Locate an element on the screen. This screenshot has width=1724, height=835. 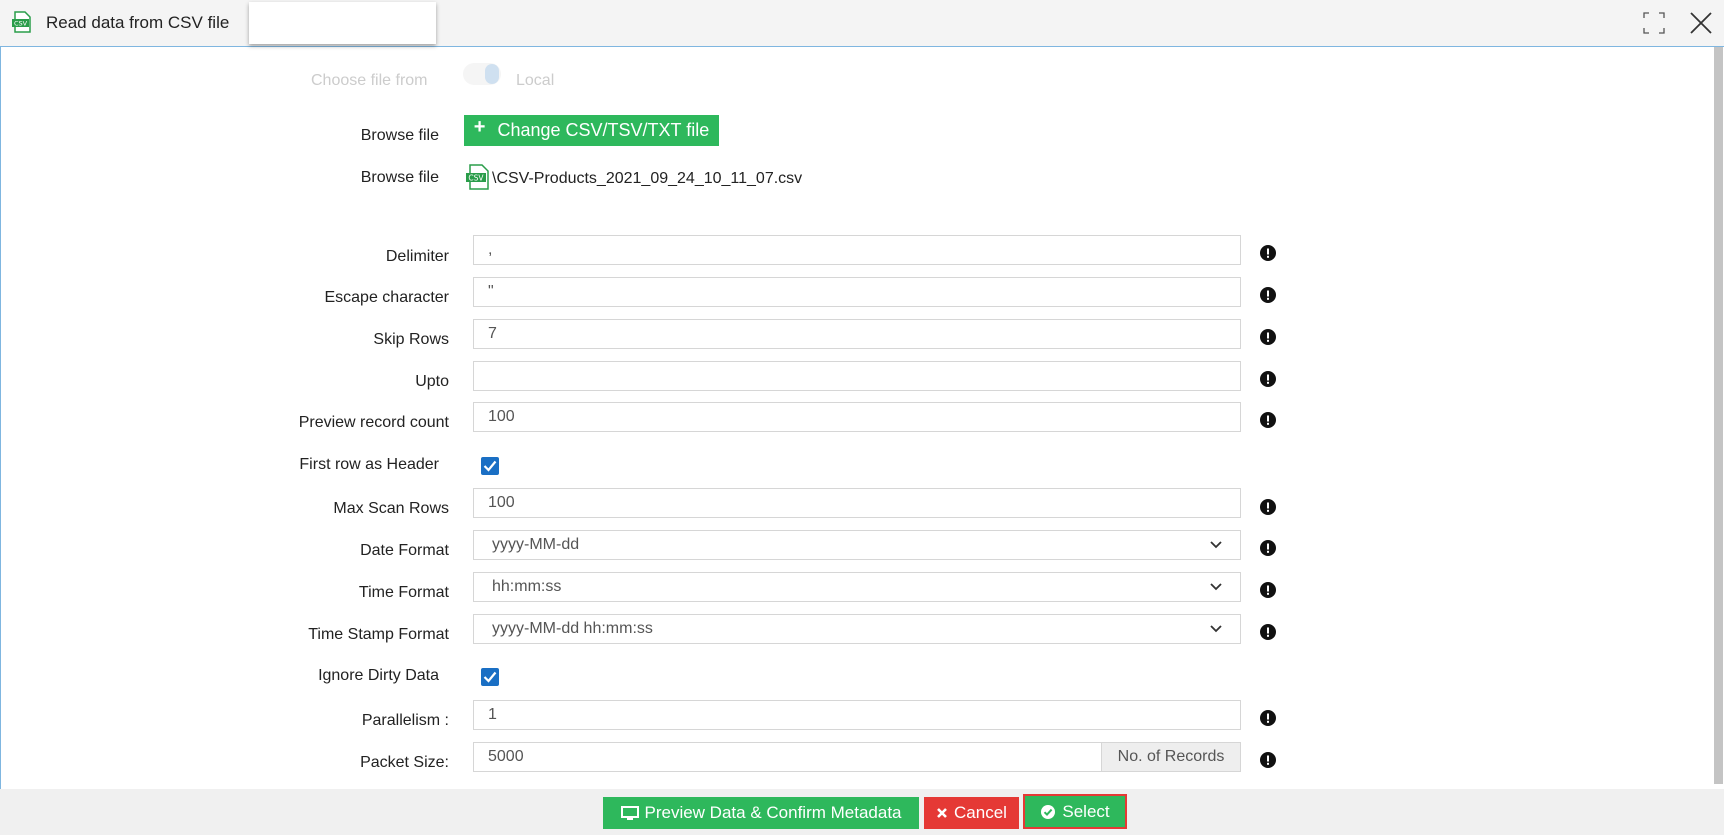
vertical-scrollbar is located at coordinates (1718, 415).